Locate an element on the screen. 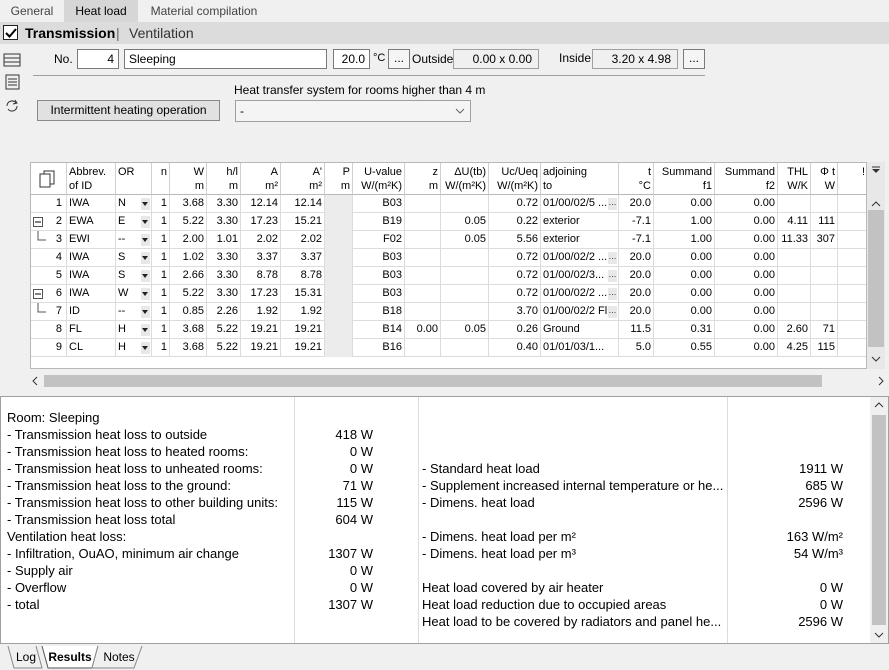 The height and width of the screenshot is (670, 889). cell-id: EWI is located at coordinates (91, 240).